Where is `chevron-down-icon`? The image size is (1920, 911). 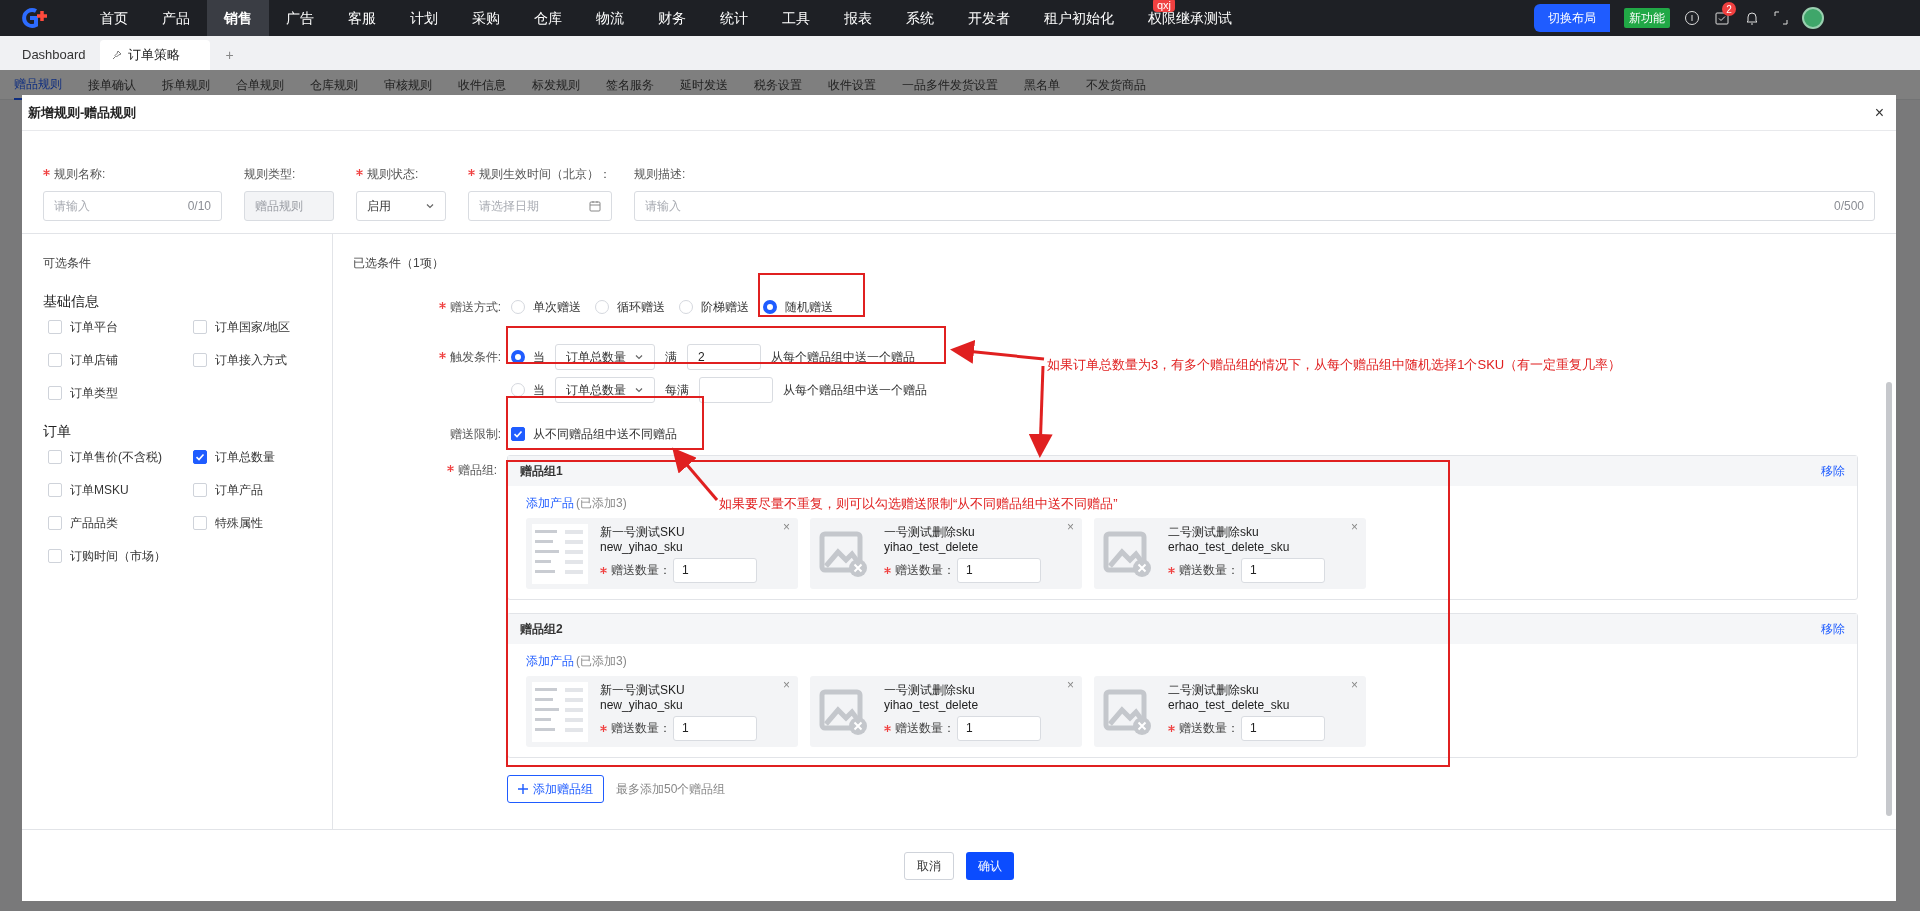 chevron-down-icon is located at coordinates (639, 357).